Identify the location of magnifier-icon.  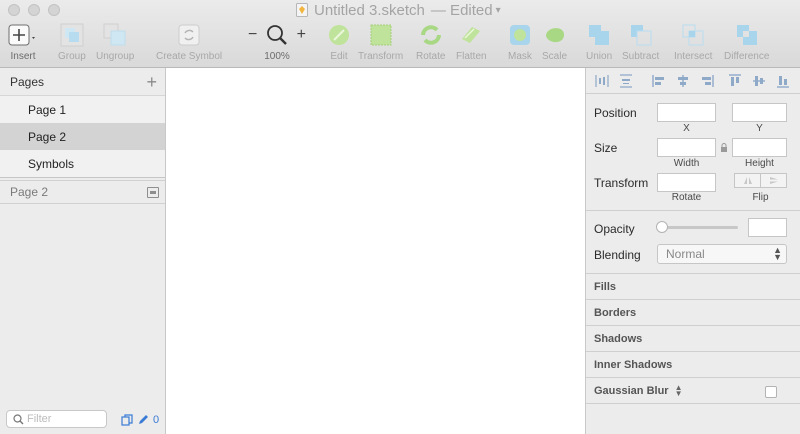
(277, 35).